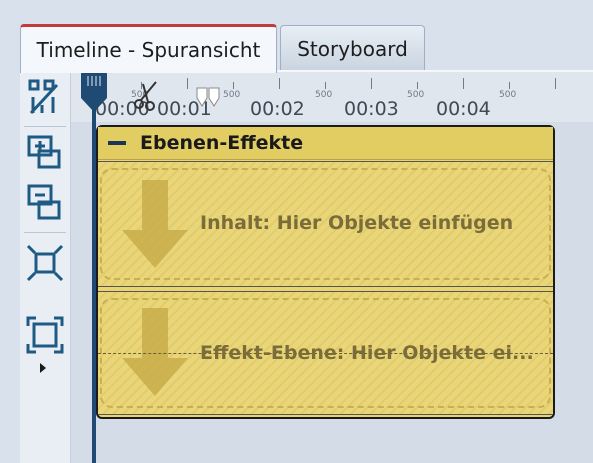 The width and height of the screenshot is (593, 463). I want to click on ruler-time-label: 00:02, so click(277, 109).